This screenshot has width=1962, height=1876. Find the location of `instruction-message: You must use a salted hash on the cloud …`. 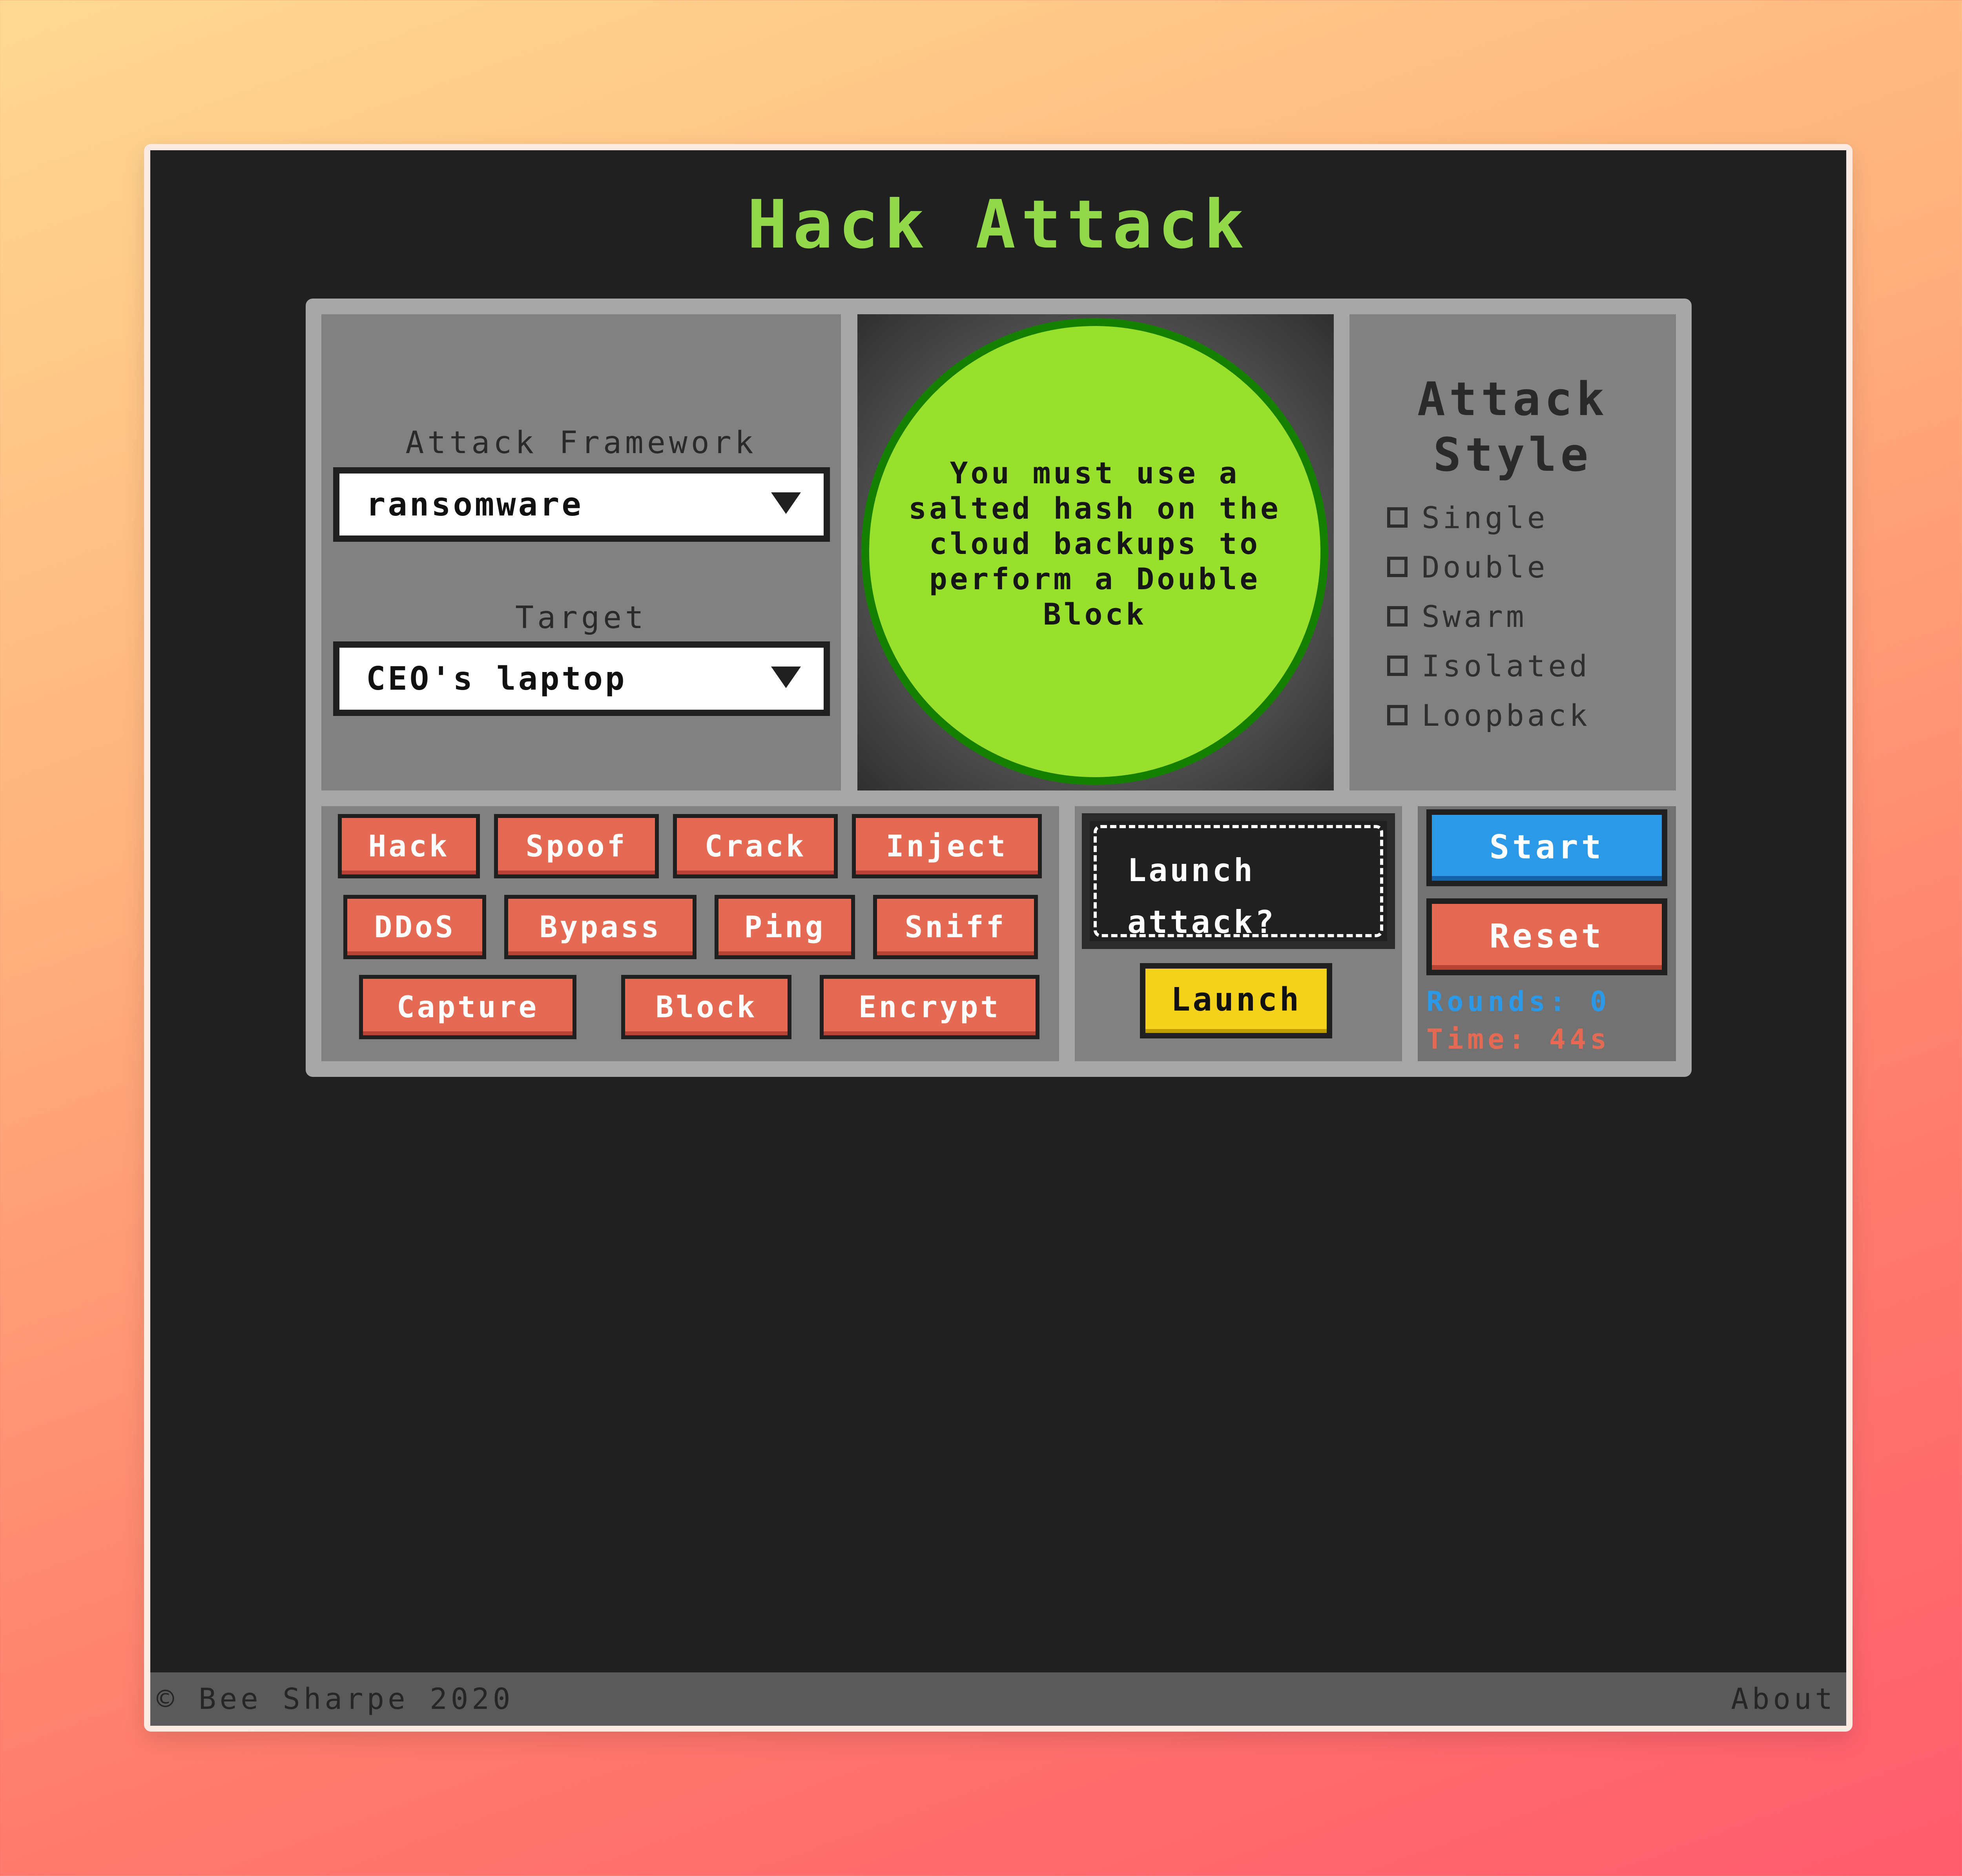

instruction-message: You must use a salted hash on the cloud … is located at coordinates (1094, 543).